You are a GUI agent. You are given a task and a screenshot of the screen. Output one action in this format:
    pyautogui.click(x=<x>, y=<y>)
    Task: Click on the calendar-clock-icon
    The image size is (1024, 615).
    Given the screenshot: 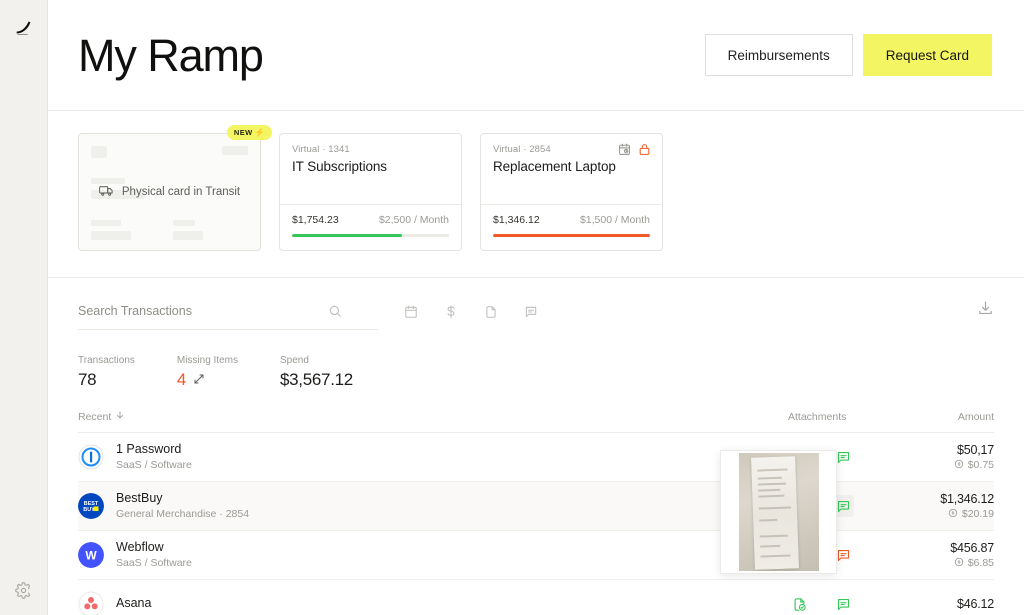 What is the action you would take?
    pyautogui.click(x=624, y=152)
    